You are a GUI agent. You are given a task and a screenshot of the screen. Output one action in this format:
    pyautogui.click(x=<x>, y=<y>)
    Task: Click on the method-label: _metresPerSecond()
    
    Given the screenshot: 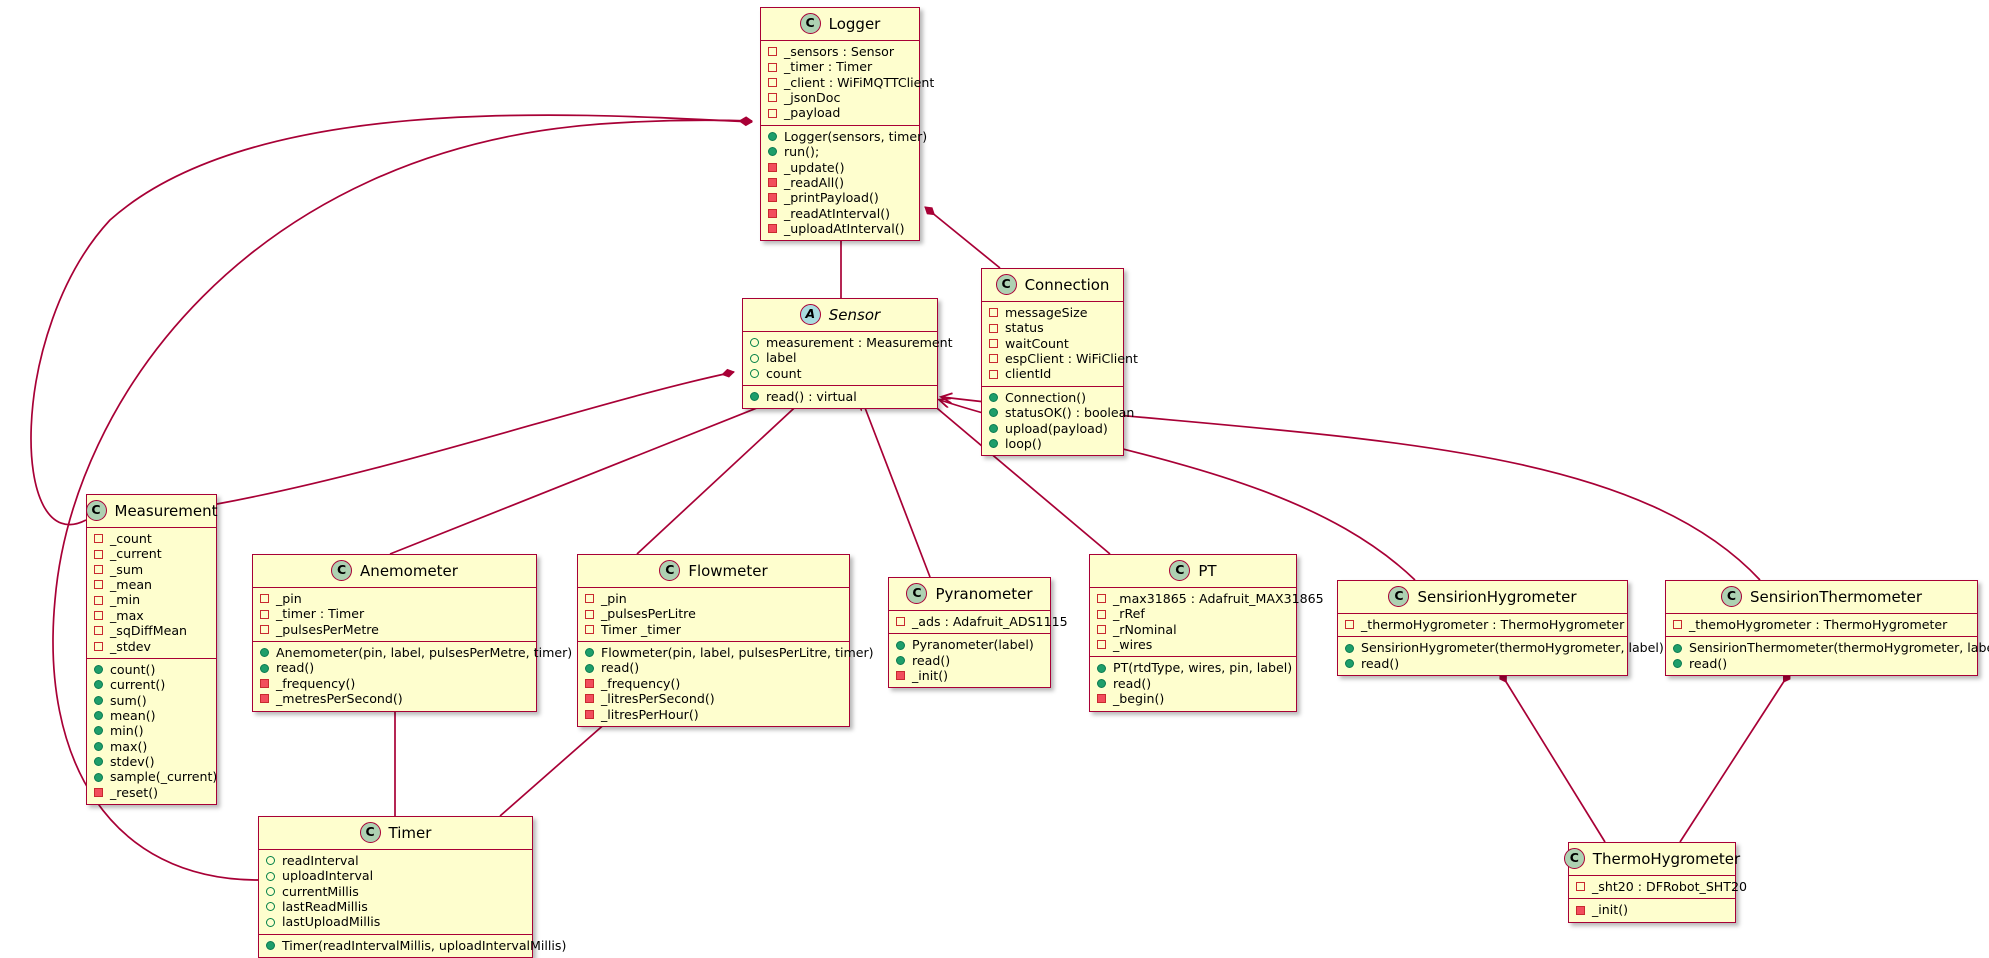 What is the action you would take?
    pyautogui.click(x=339, y=699)
    